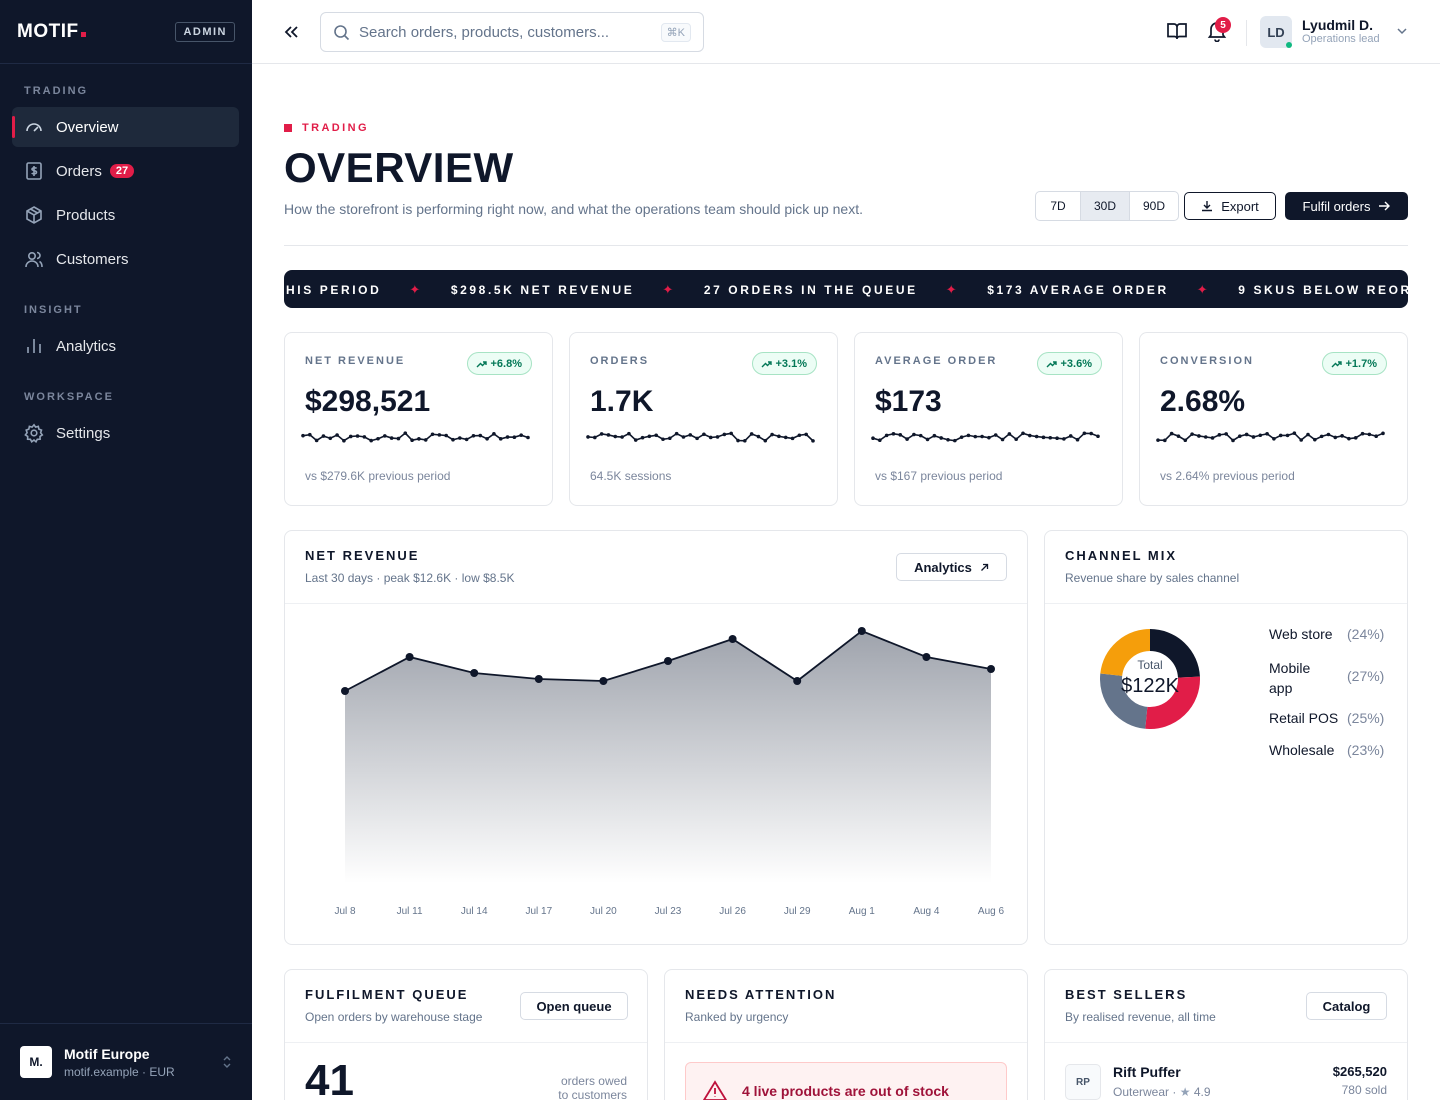  I want to click on product-category: Outerwear, so click(1141, 1092).